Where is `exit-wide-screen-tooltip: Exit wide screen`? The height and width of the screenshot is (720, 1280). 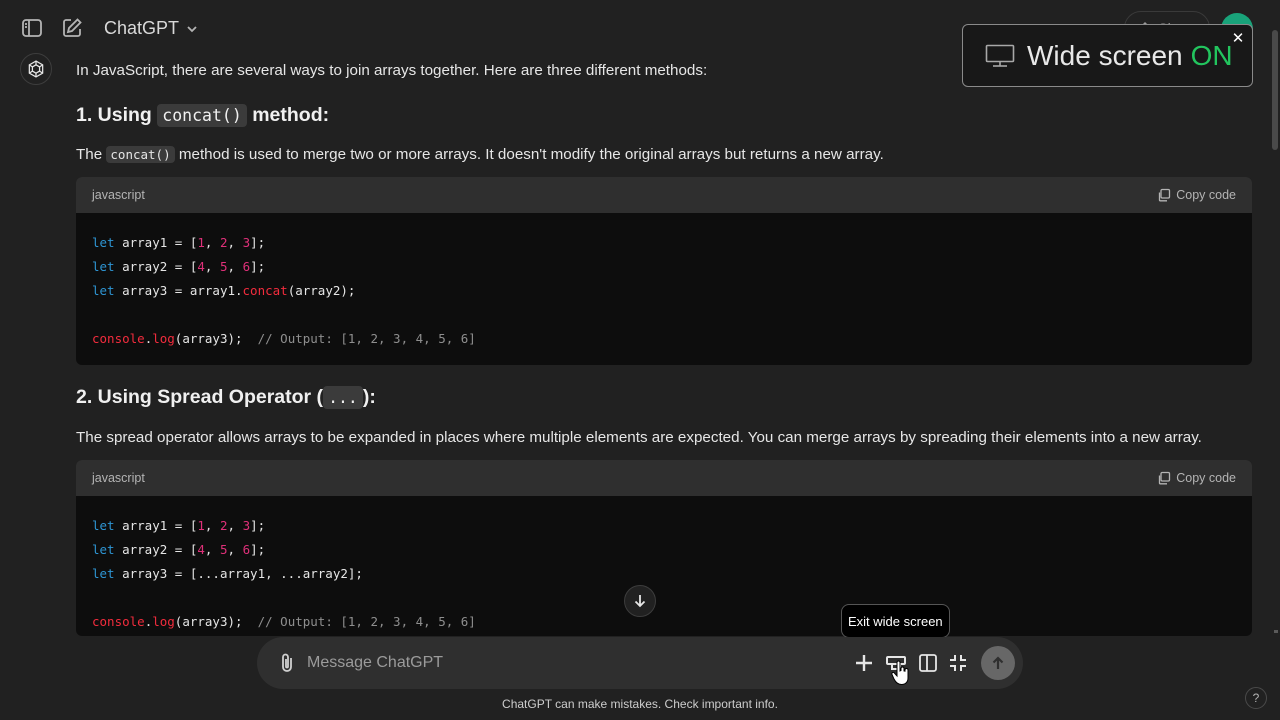 exit-wide-screen-tooltip: Exit wide screen is located at coordinates (895, 621).